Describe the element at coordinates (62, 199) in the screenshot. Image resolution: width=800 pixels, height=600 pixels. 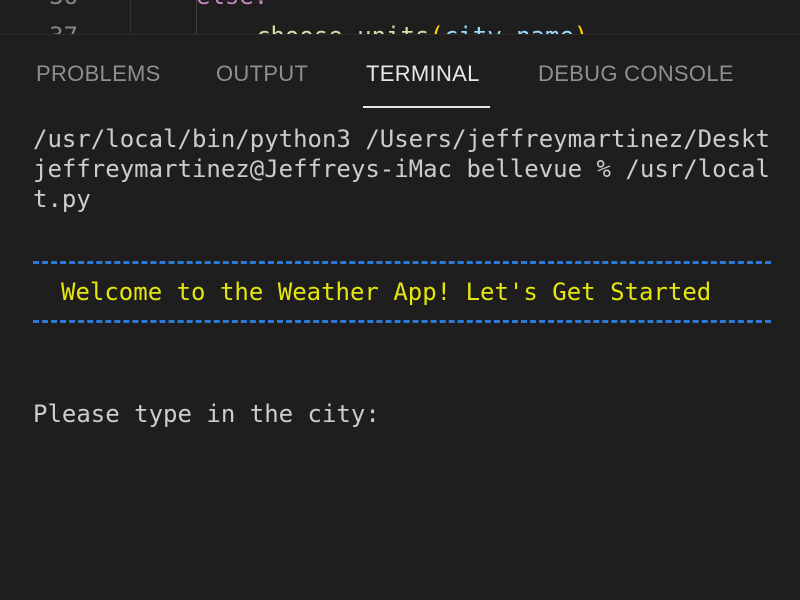
I see `terminal-line: t.py` at that location.